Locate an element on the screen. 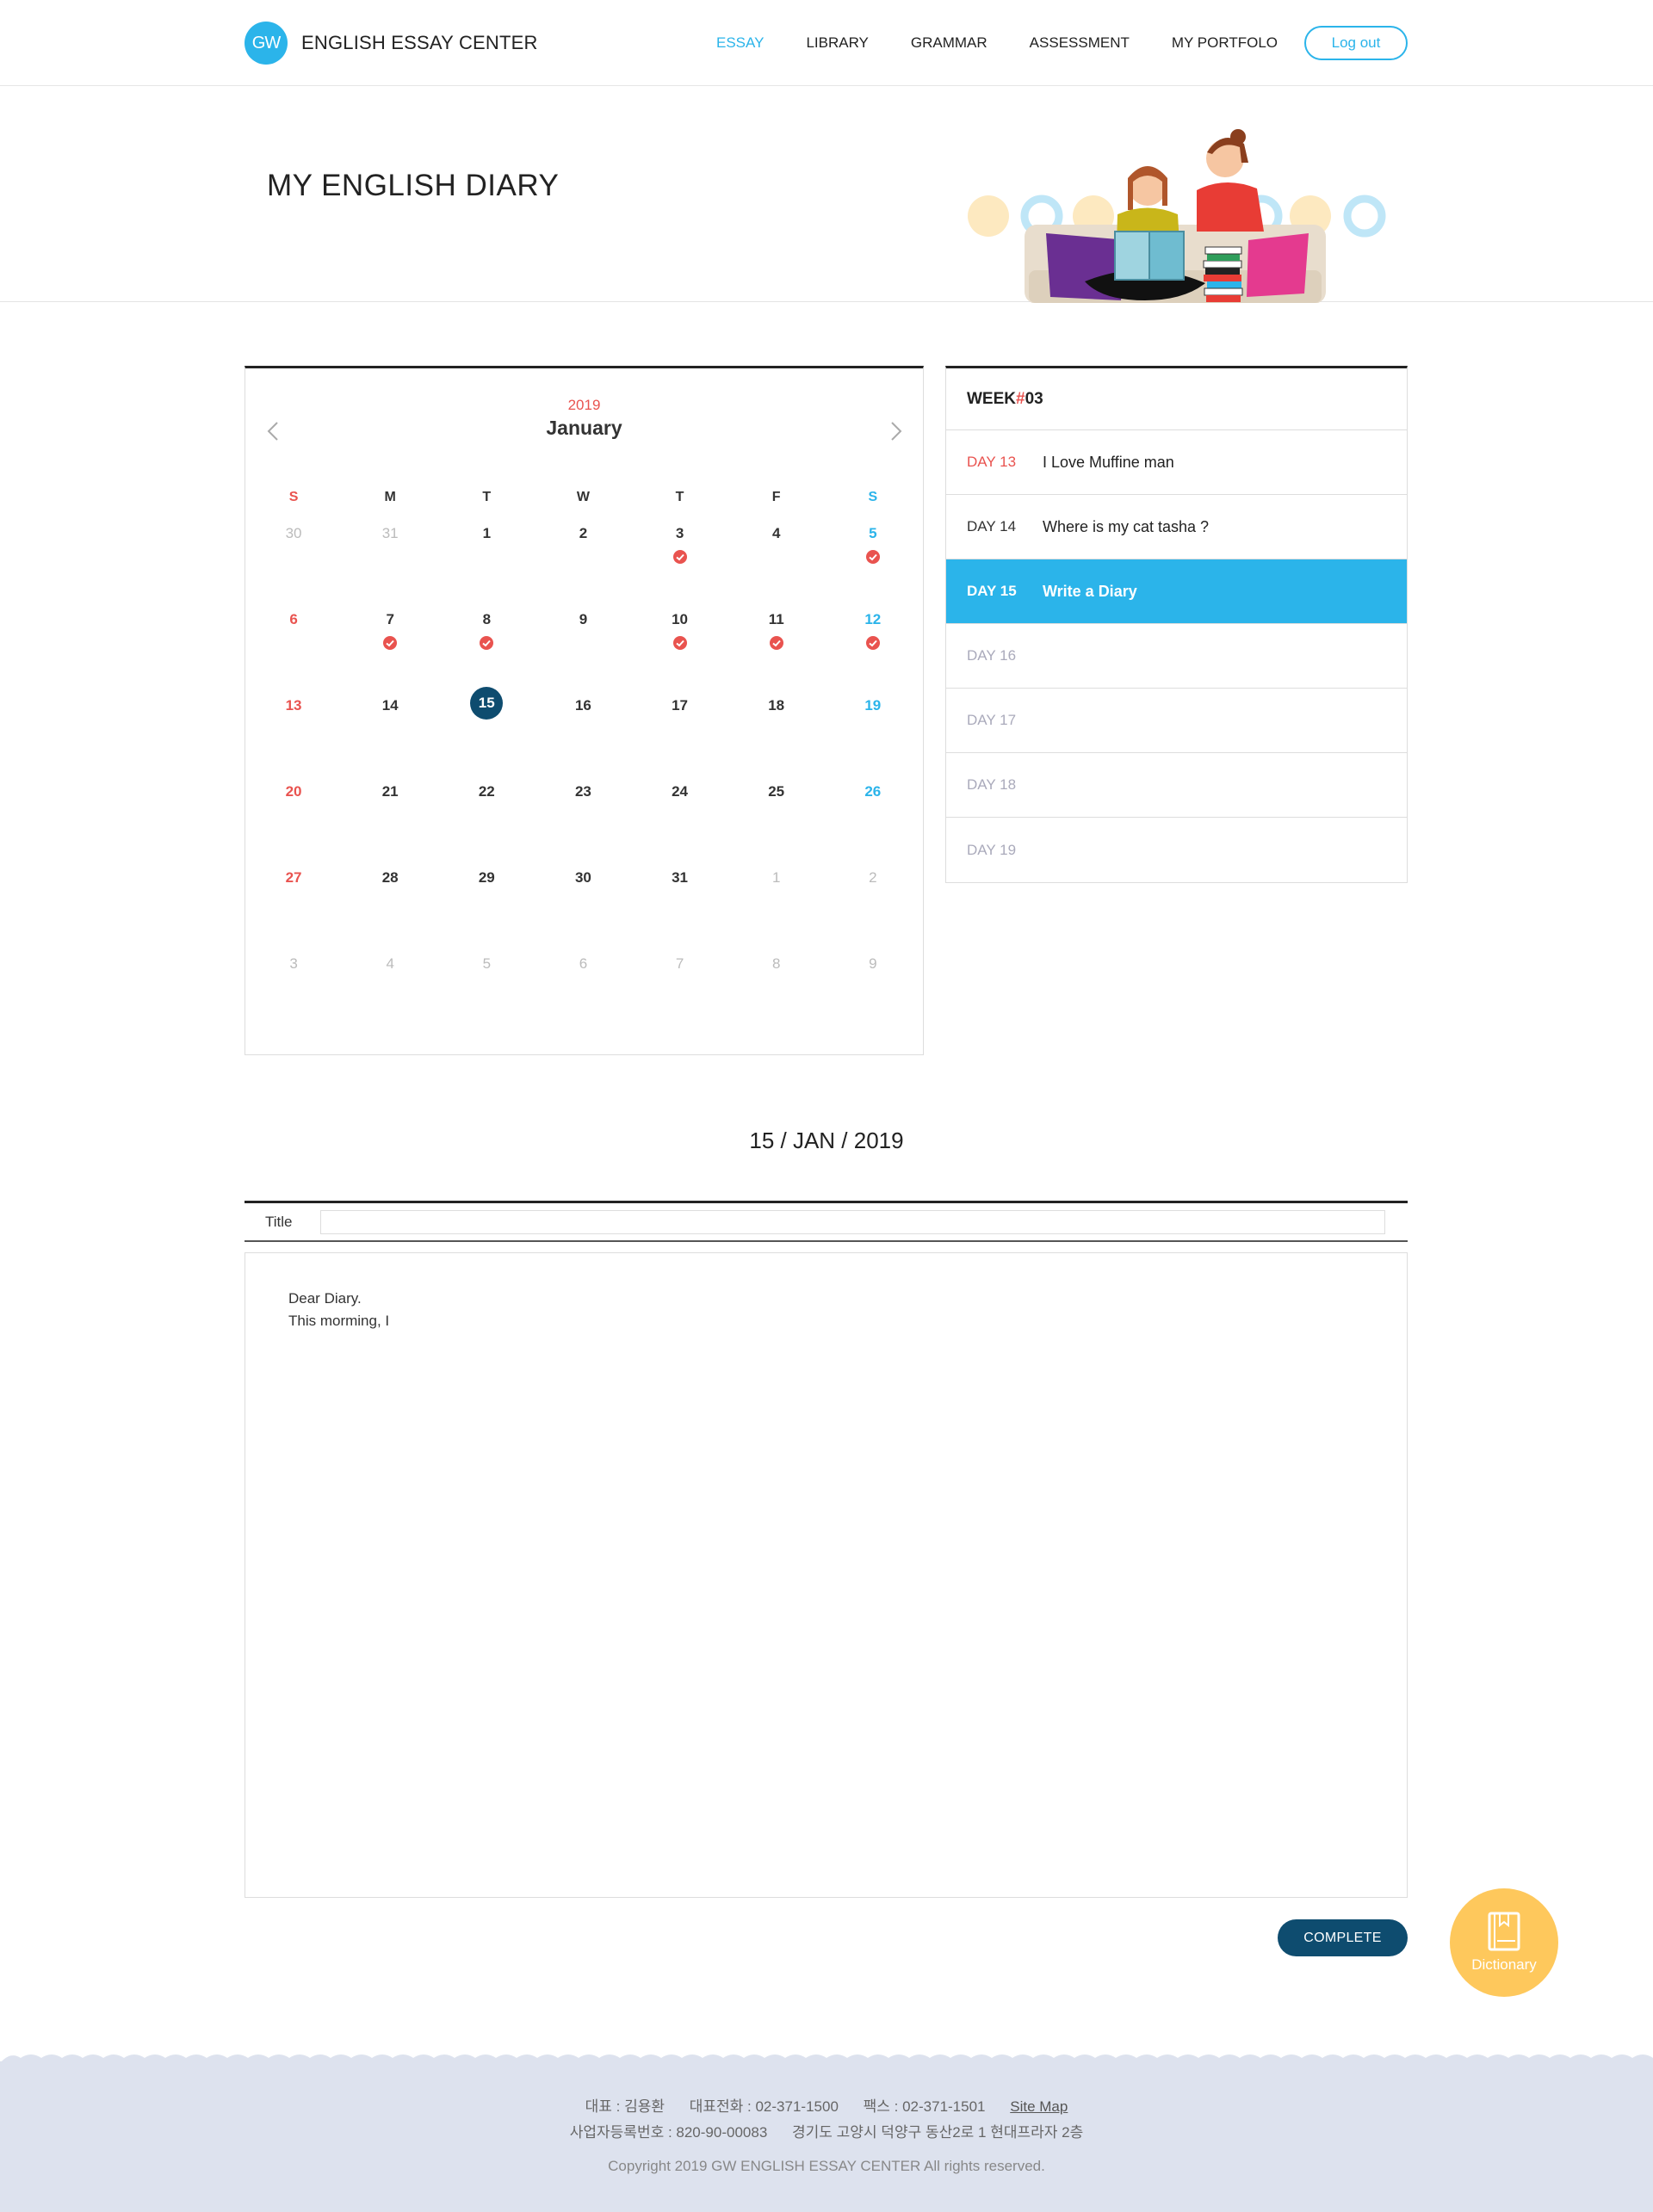 This screenshot has height=2212, width=1653. calendar-day: 24 is located at coordinates (680, 816).